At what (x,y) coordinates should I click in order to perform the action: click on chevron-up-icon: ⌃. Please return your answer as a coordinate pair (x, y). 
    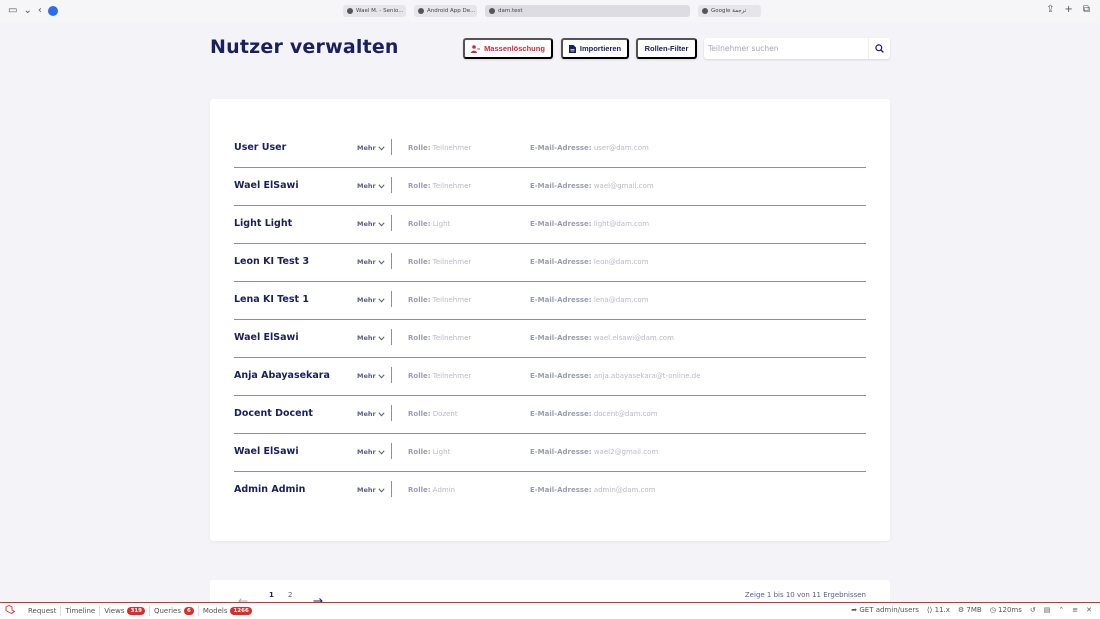
    Looking at the image, I should click on (1061, 610).